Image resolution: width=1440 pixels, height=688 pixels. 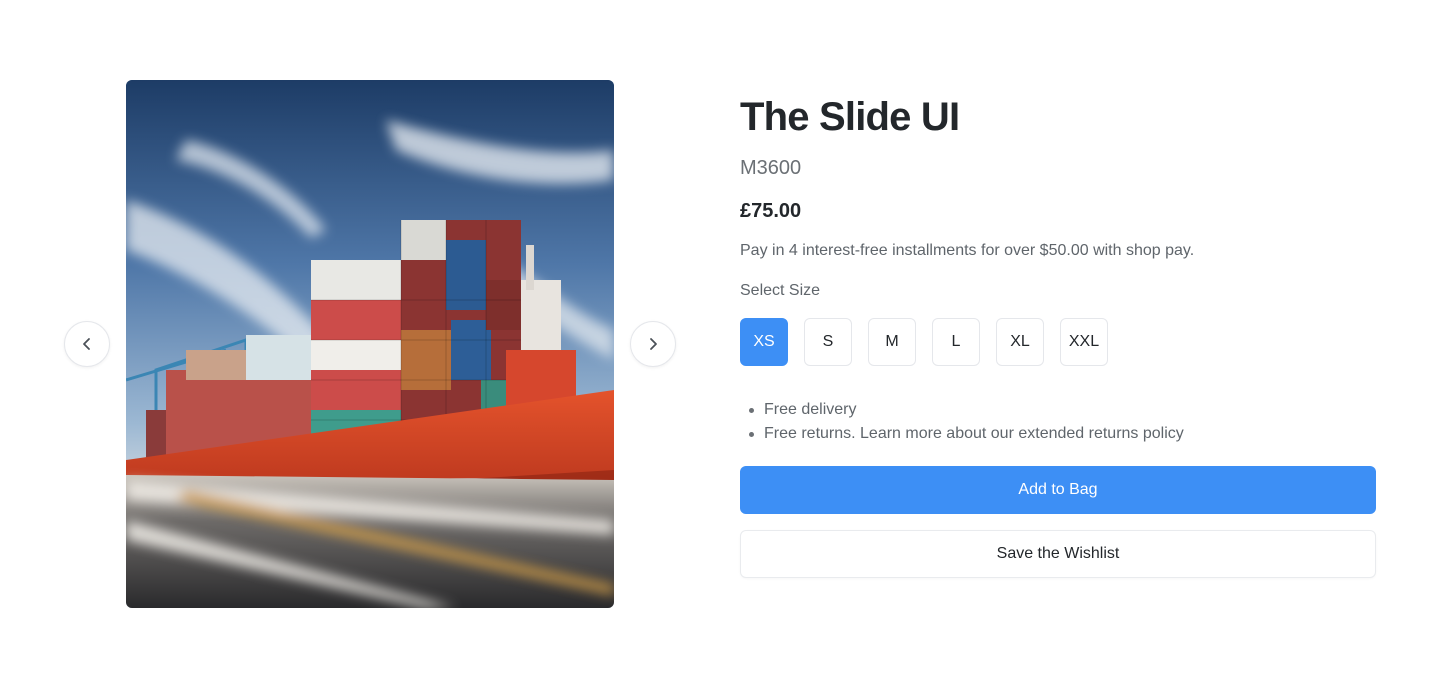 I want to click on size-option: L, so click(x=956, y=342).